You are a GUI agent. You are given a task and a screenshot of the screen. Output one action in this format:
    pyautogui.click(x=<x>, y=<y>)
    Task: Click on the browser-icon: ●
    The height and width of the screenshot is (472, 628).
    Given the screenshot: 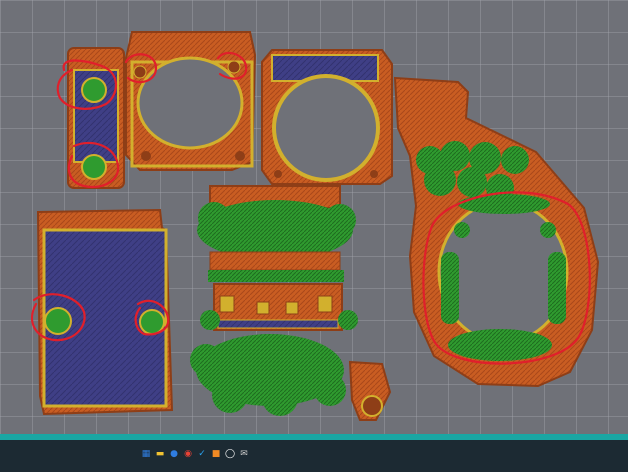 What is the action you would take?
    pyautogui.click(x=174, y=454)
    